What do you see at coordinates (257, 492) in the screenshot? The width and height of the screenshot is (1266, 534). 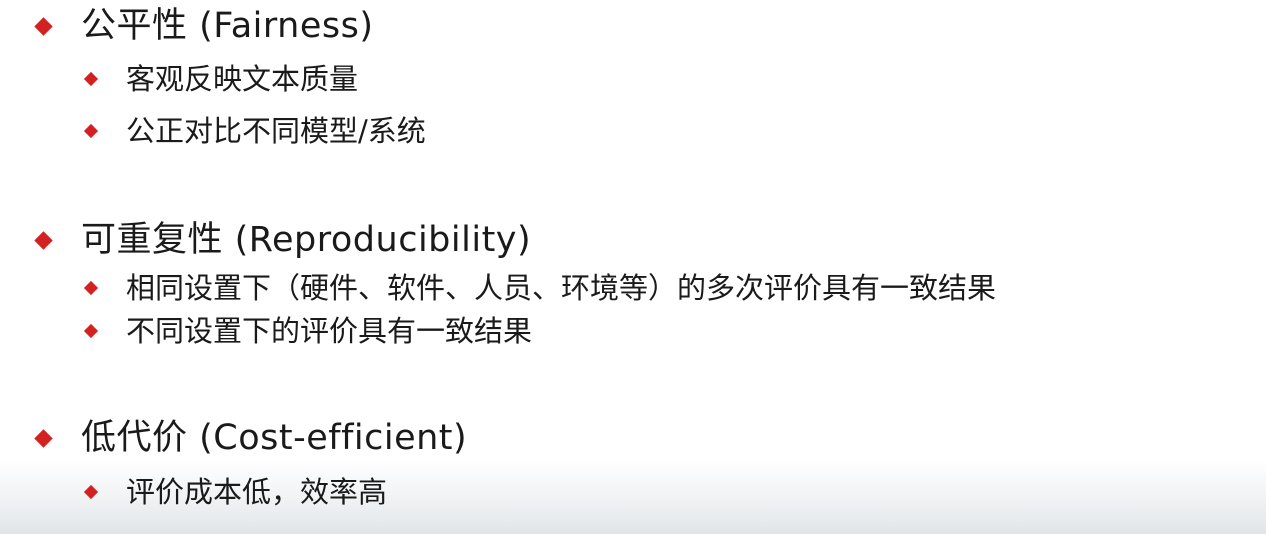 I see `item-text: 评价成本低，效率高` at bounding box center [257, 492].